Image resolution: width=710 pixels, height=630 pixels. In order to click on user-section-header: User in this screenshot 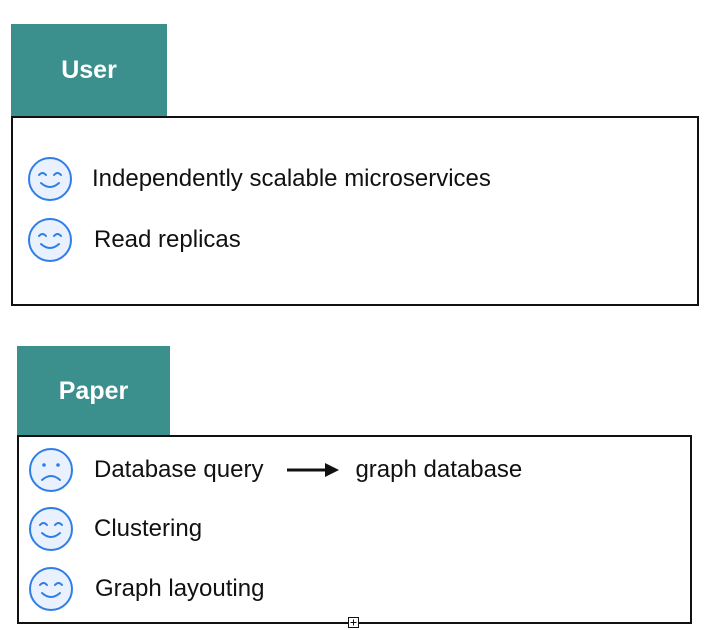, I will do `click(89, 70)`.